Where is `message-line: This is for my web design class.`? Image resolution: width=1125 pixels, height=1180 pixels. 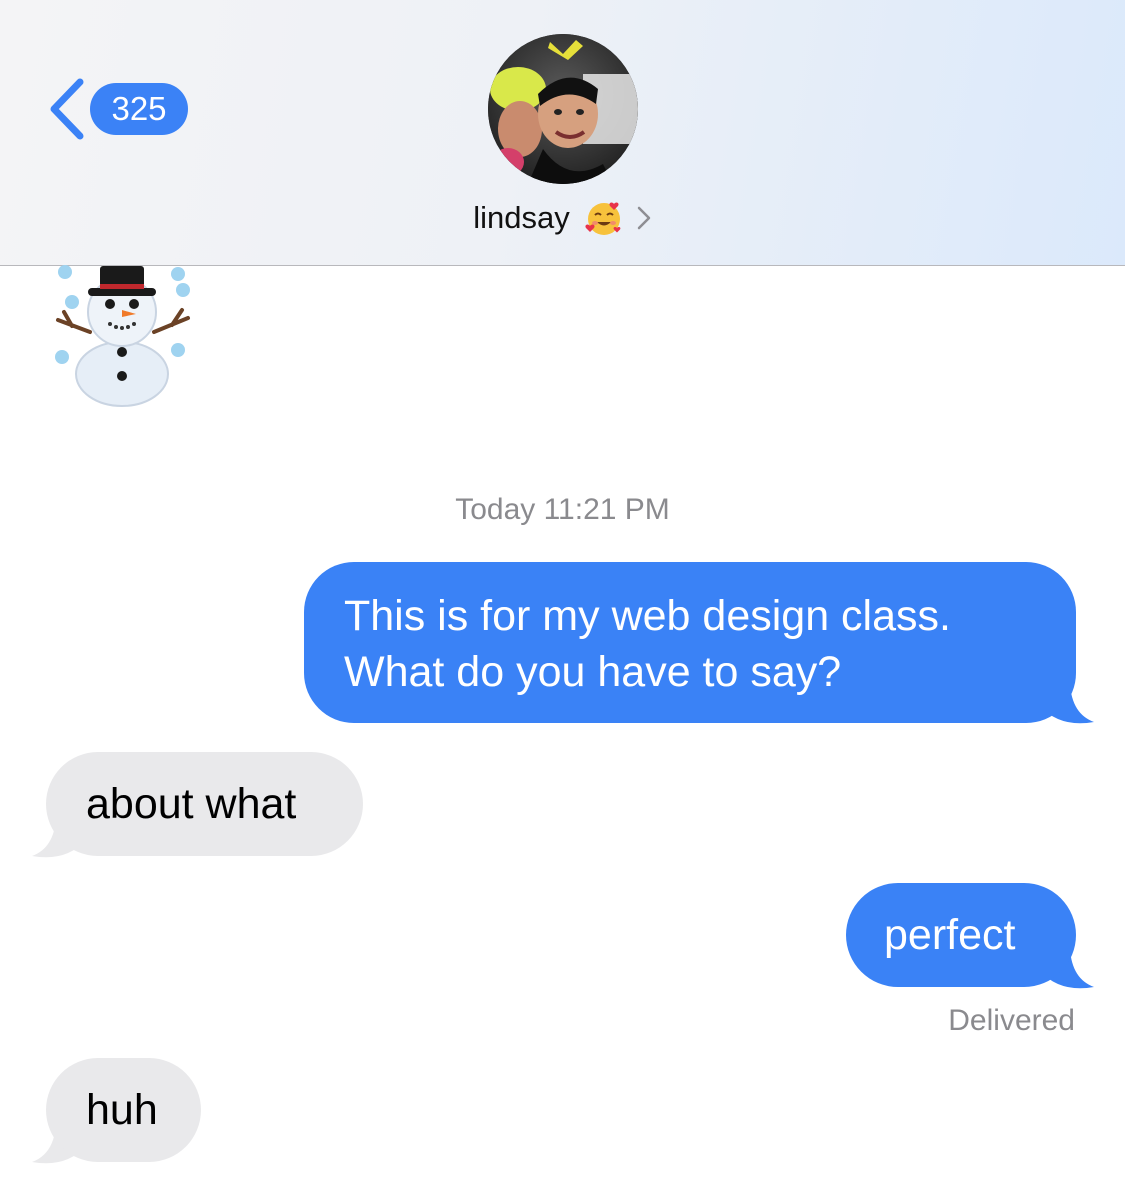
message-line: This is for my web design class. is located at coordinates (647, 616).